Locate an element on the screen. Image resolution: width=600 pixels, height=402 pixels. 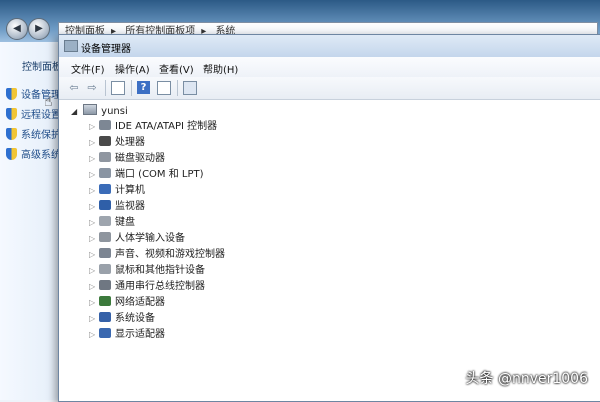
mouse-icon is located at coordinates (105, 269).